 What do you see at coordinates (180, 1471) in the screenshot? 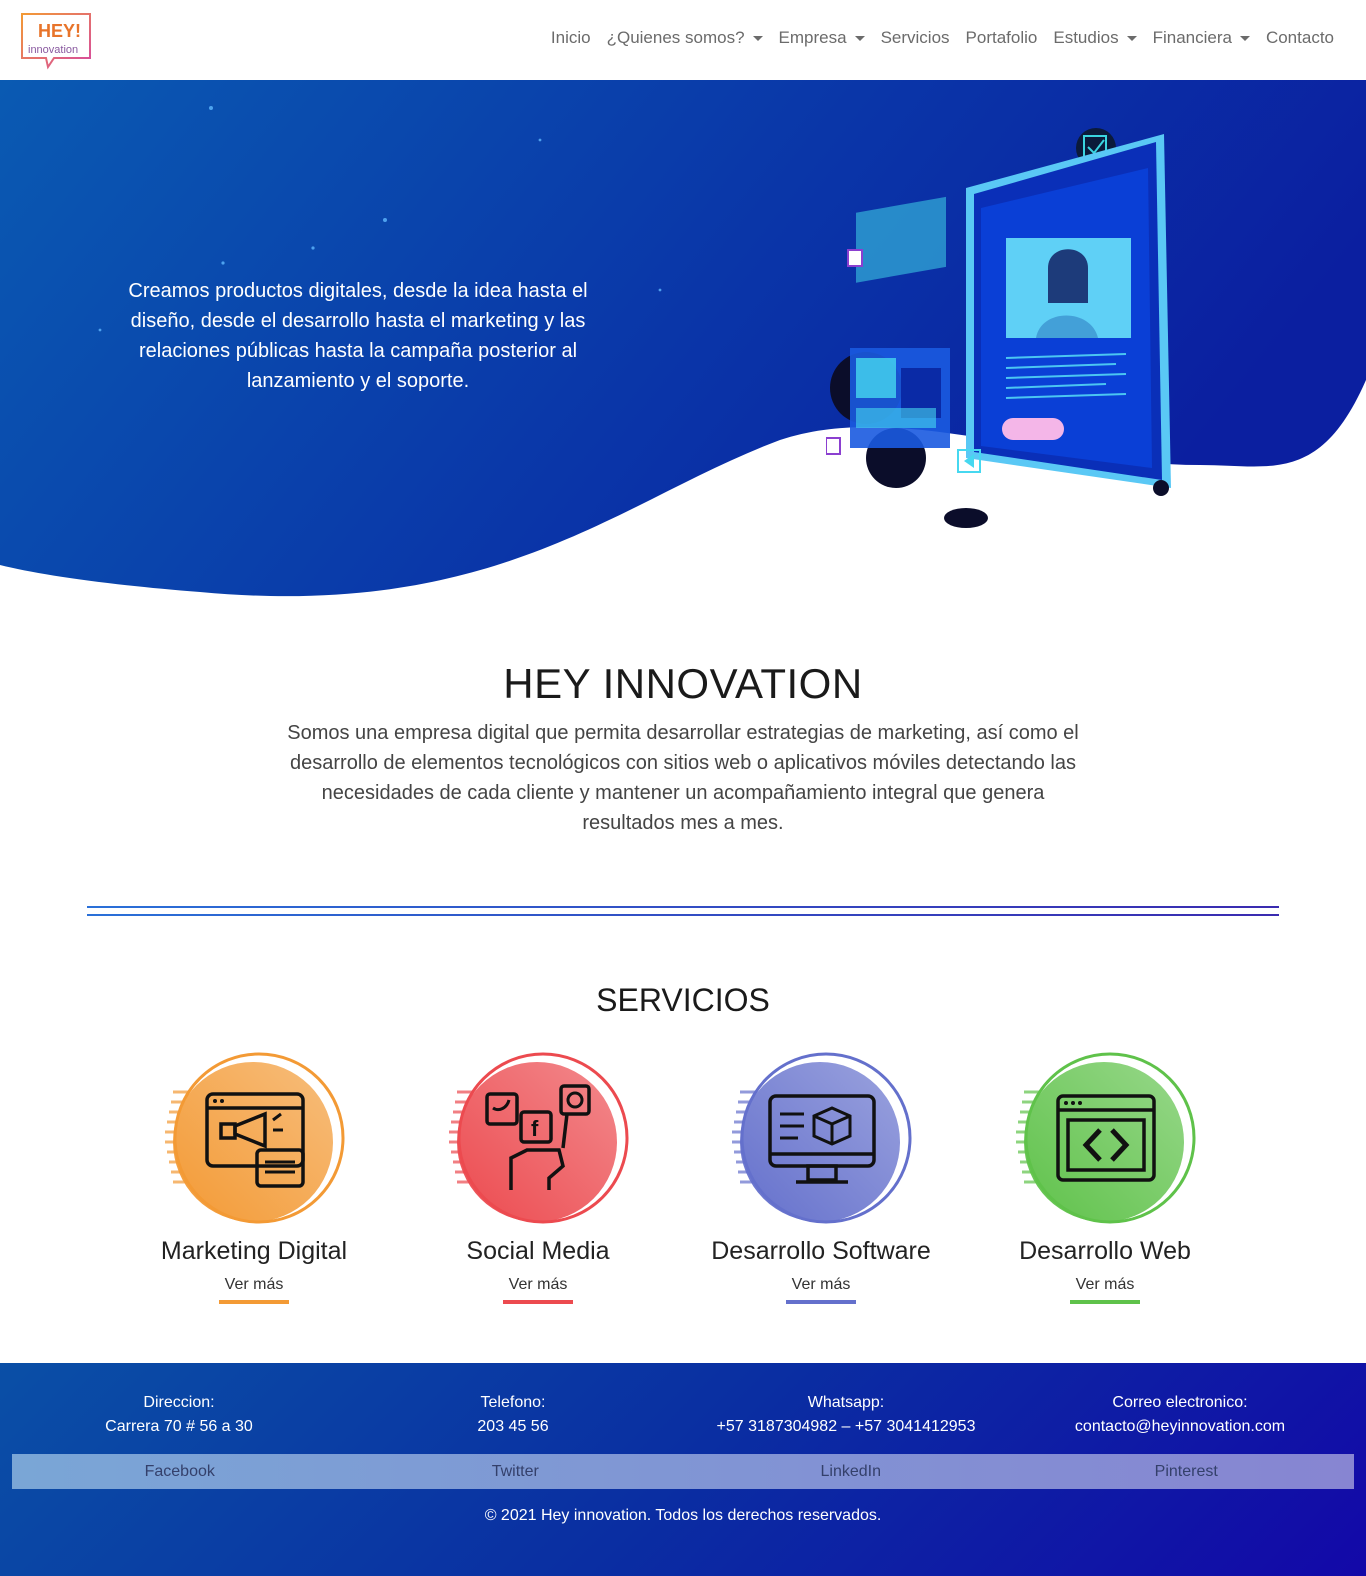
I see `social-link-facebook: Facebook` at bounding box center [180, 1471].